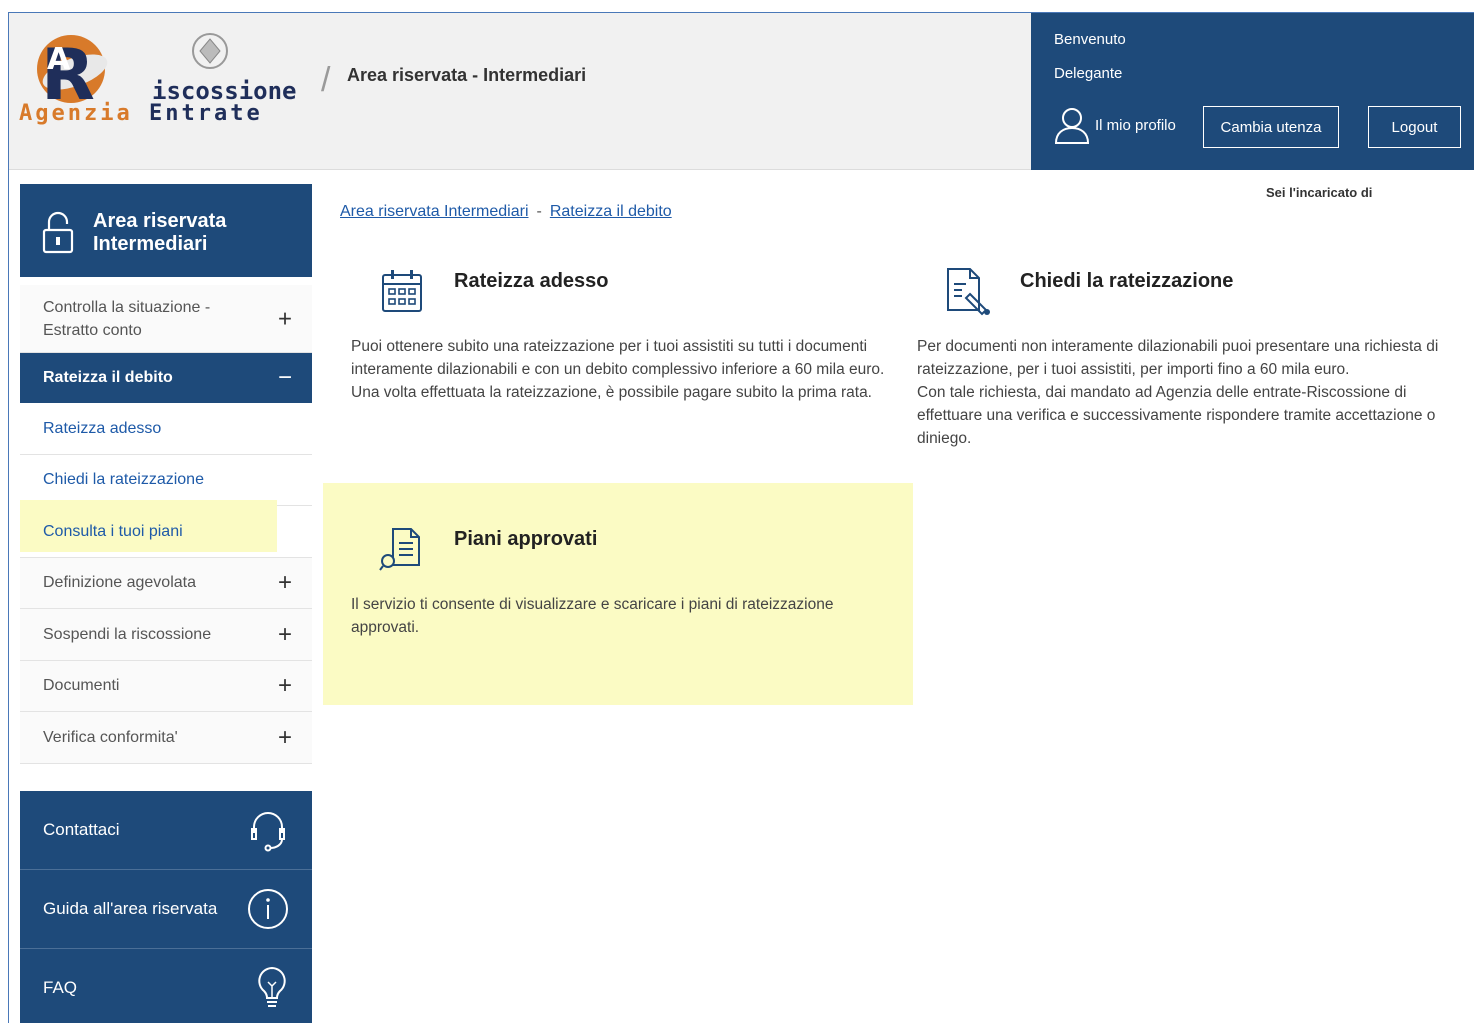 This screenshot has height=1023, width=1474. I want to click on sidebar-footer: Contattaci Guida all'area riservata FAQ, so click(166, 907).